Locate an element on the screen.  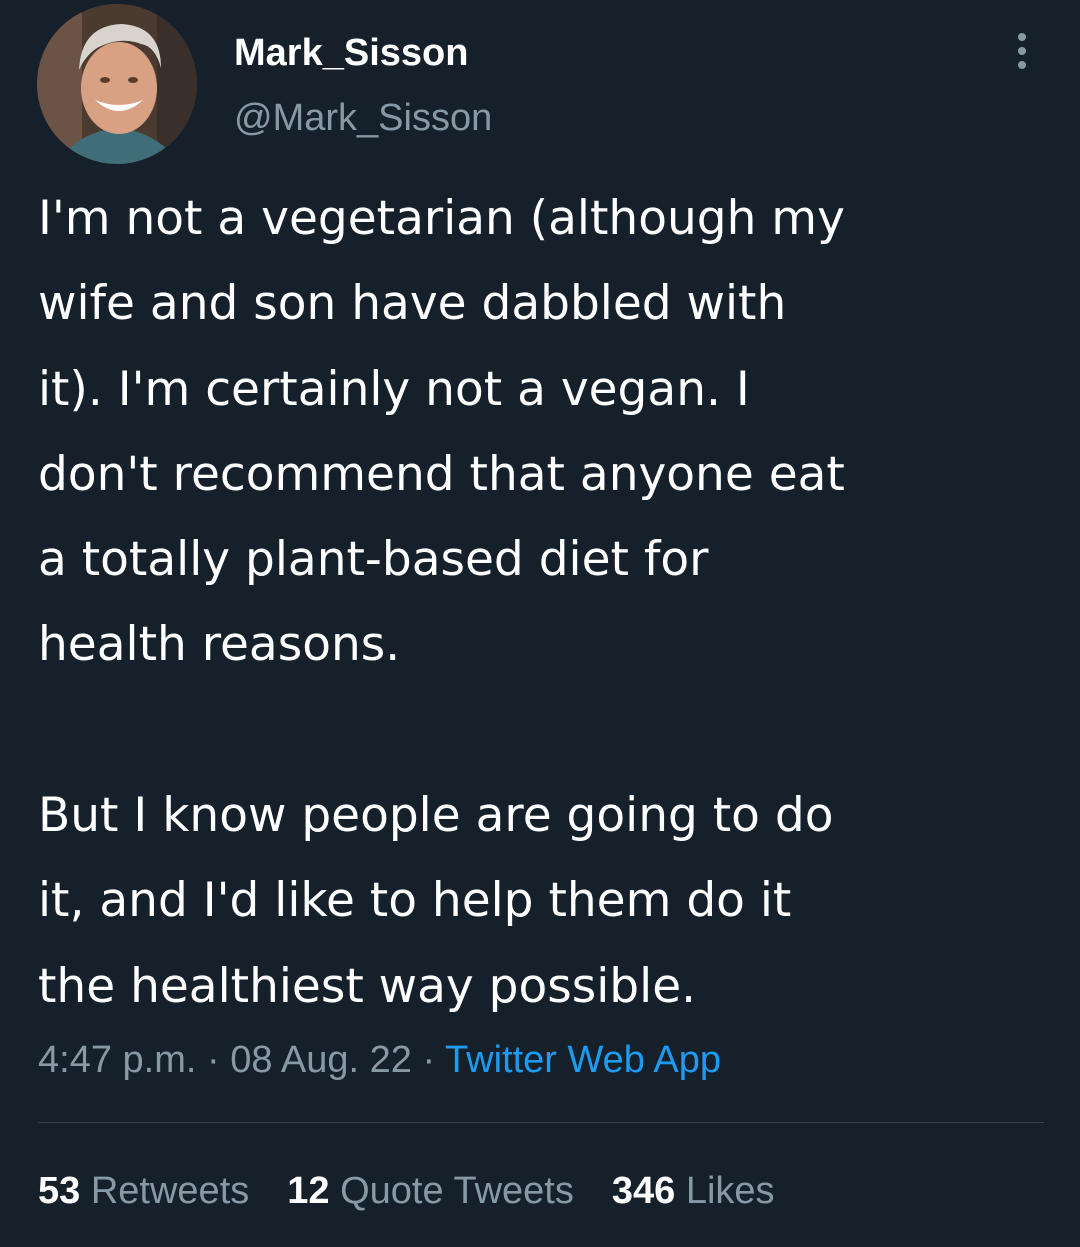
quote-tweets-stat: 12 Quote Tweets is located at coordinates (430, 1191).